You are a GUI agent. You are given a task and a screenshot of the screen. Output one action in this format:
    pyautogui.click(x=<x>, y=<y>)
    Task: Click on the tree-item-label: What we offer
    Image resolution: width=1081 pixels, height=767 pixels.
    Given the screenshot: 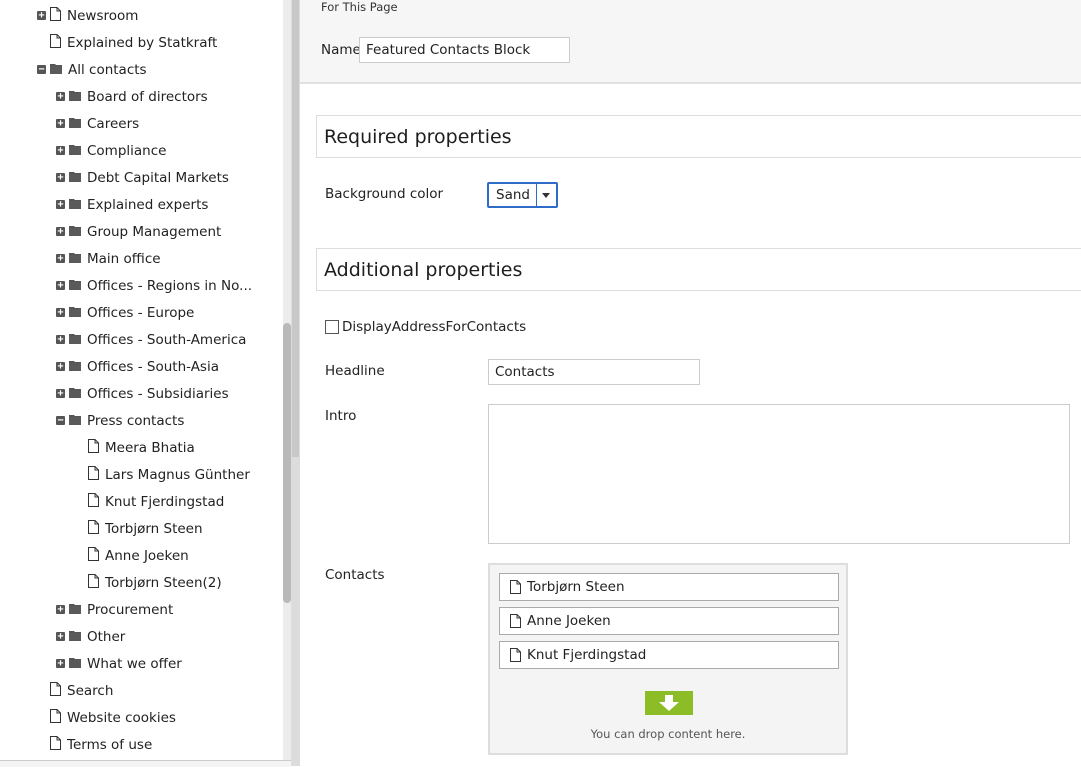 What is the action you would take?
    pyautogui.click(x=134, y=664)
    